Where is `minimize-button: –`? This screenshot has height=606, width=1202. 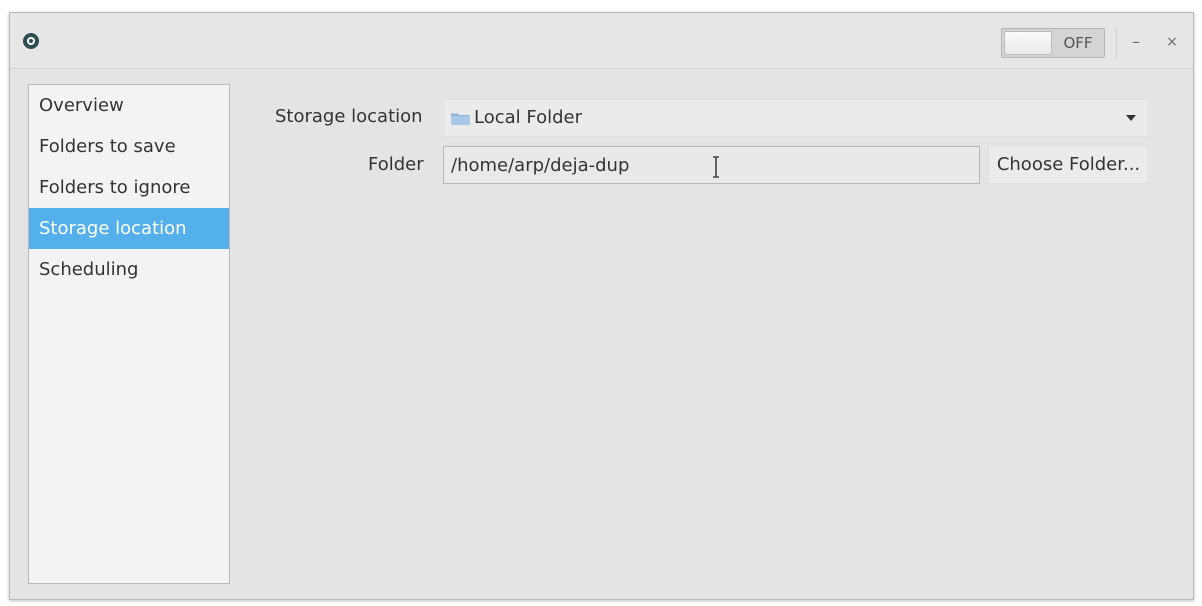 minimize-button: – is located at coordinates (1136, 42).